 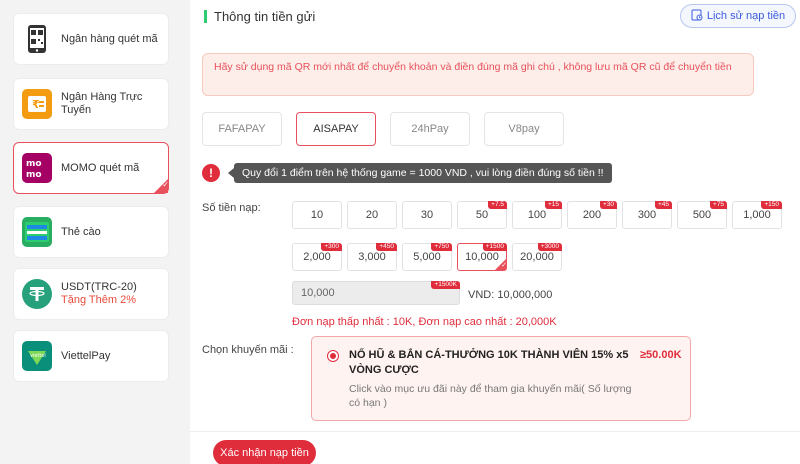 I want to click on amount-value: 200, so click(x=592, y=215).